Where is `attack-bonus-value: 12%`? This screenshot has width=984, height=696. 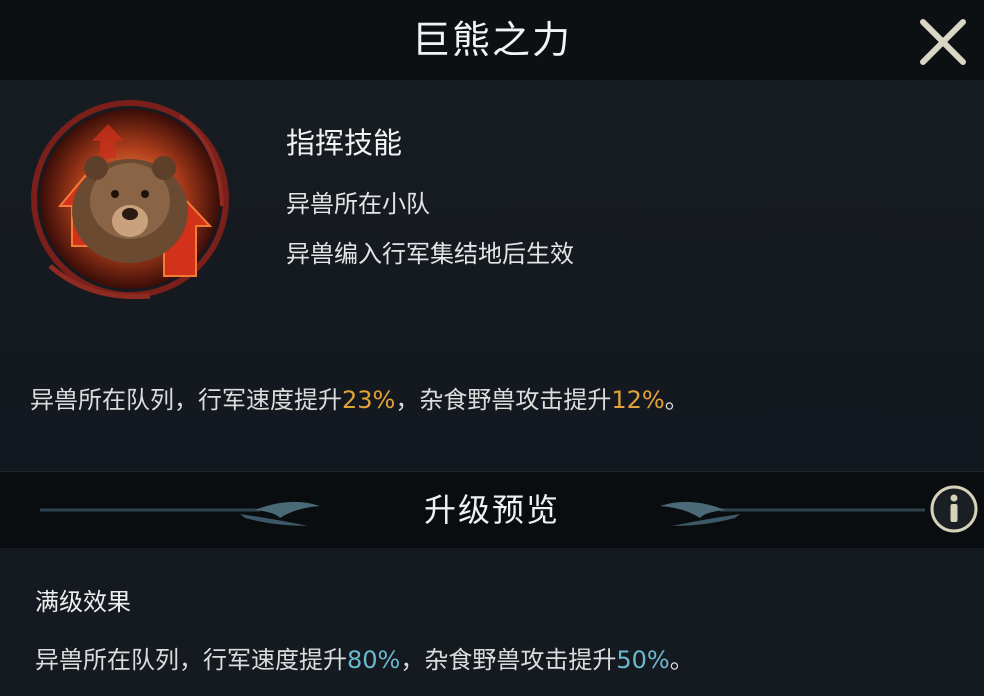 attack-bonus-value: 12% is located at coordinates (638, 400).